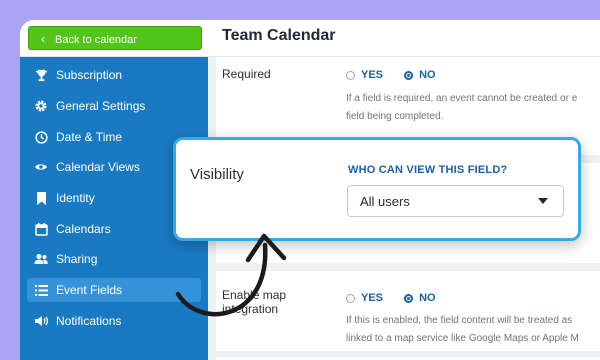 The height and width of the screenshot is (360, 600). Describe the element at coordinates (543, 201) in the screenshot. I see `caret-down-icon` at that location.